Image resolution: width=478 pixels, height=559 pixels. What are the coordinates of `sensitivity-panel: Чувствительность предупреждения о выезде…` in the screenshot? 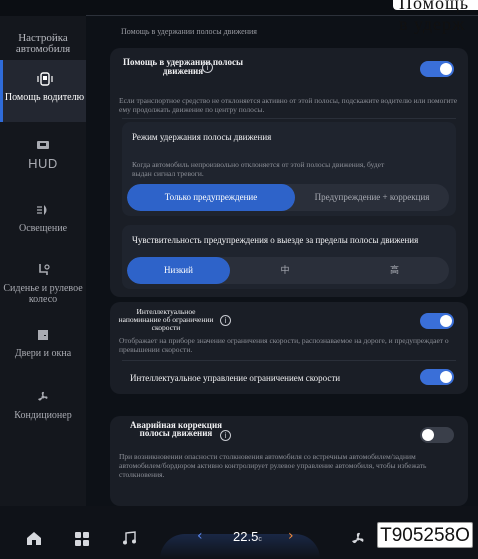 It's located at (289, 257).